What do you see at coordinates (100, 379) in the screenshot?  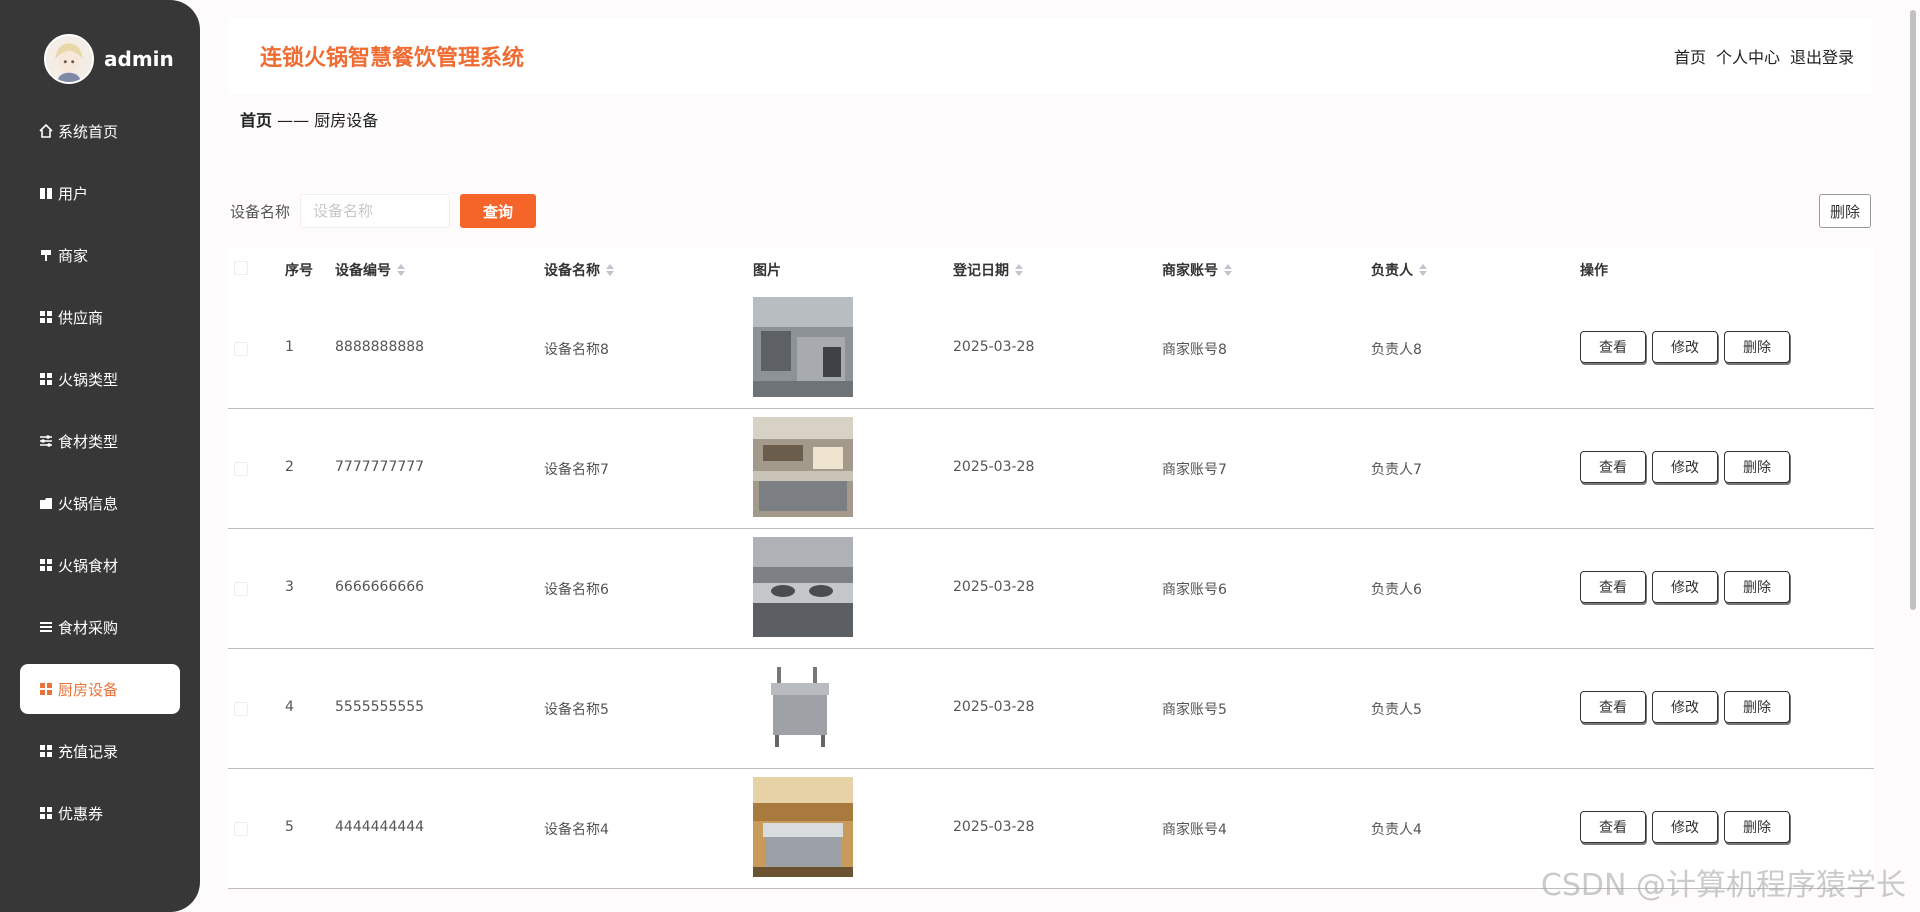 I see `sidebar-item-hotpot-types: 火锅类型` at bounding box center [100, 379].